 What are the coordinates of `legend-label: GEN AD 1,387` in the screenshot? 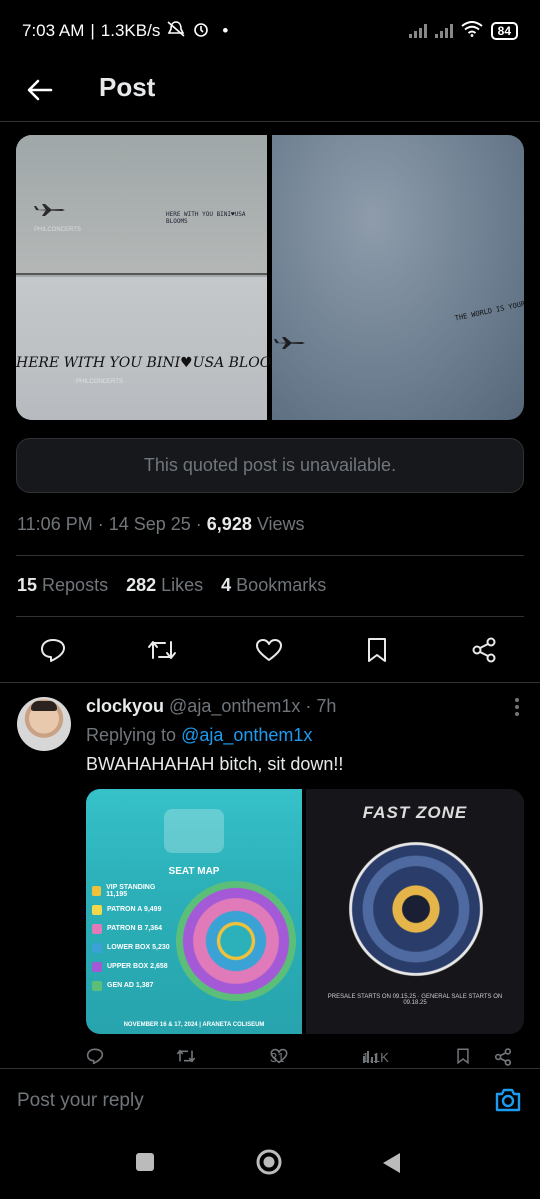 It's located at (130, 985).